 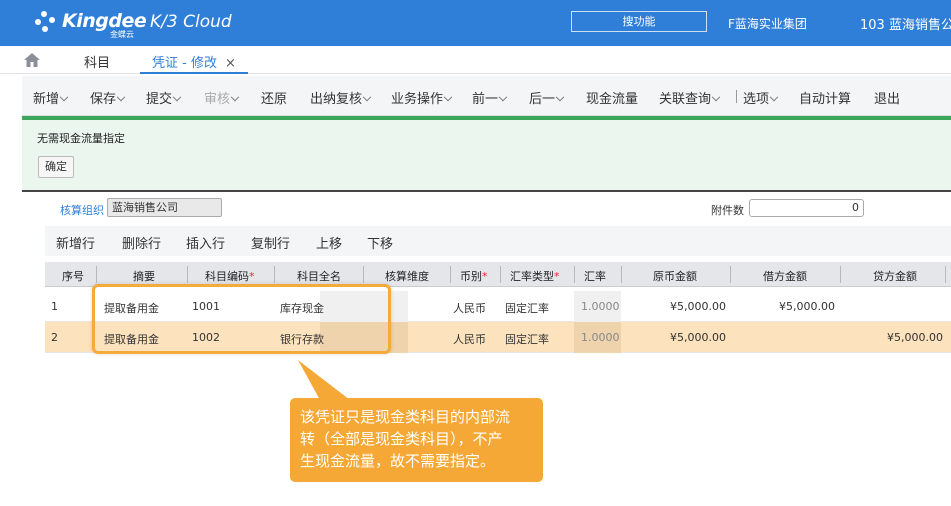 What do you see at coordinates (141, 242) in the screenshot?
I see `delete-row-button: 删除行` at bounding box center [141, 242].